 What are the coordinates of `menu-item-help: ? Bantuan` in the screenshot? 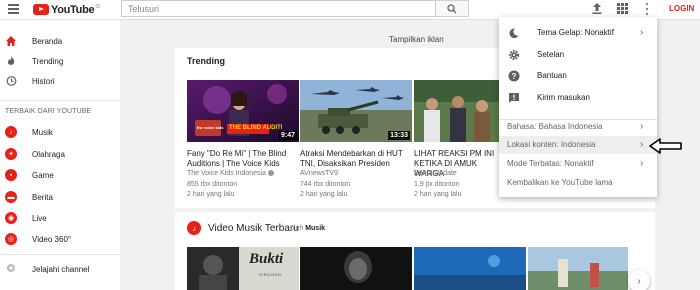 It's located at (578, 76).